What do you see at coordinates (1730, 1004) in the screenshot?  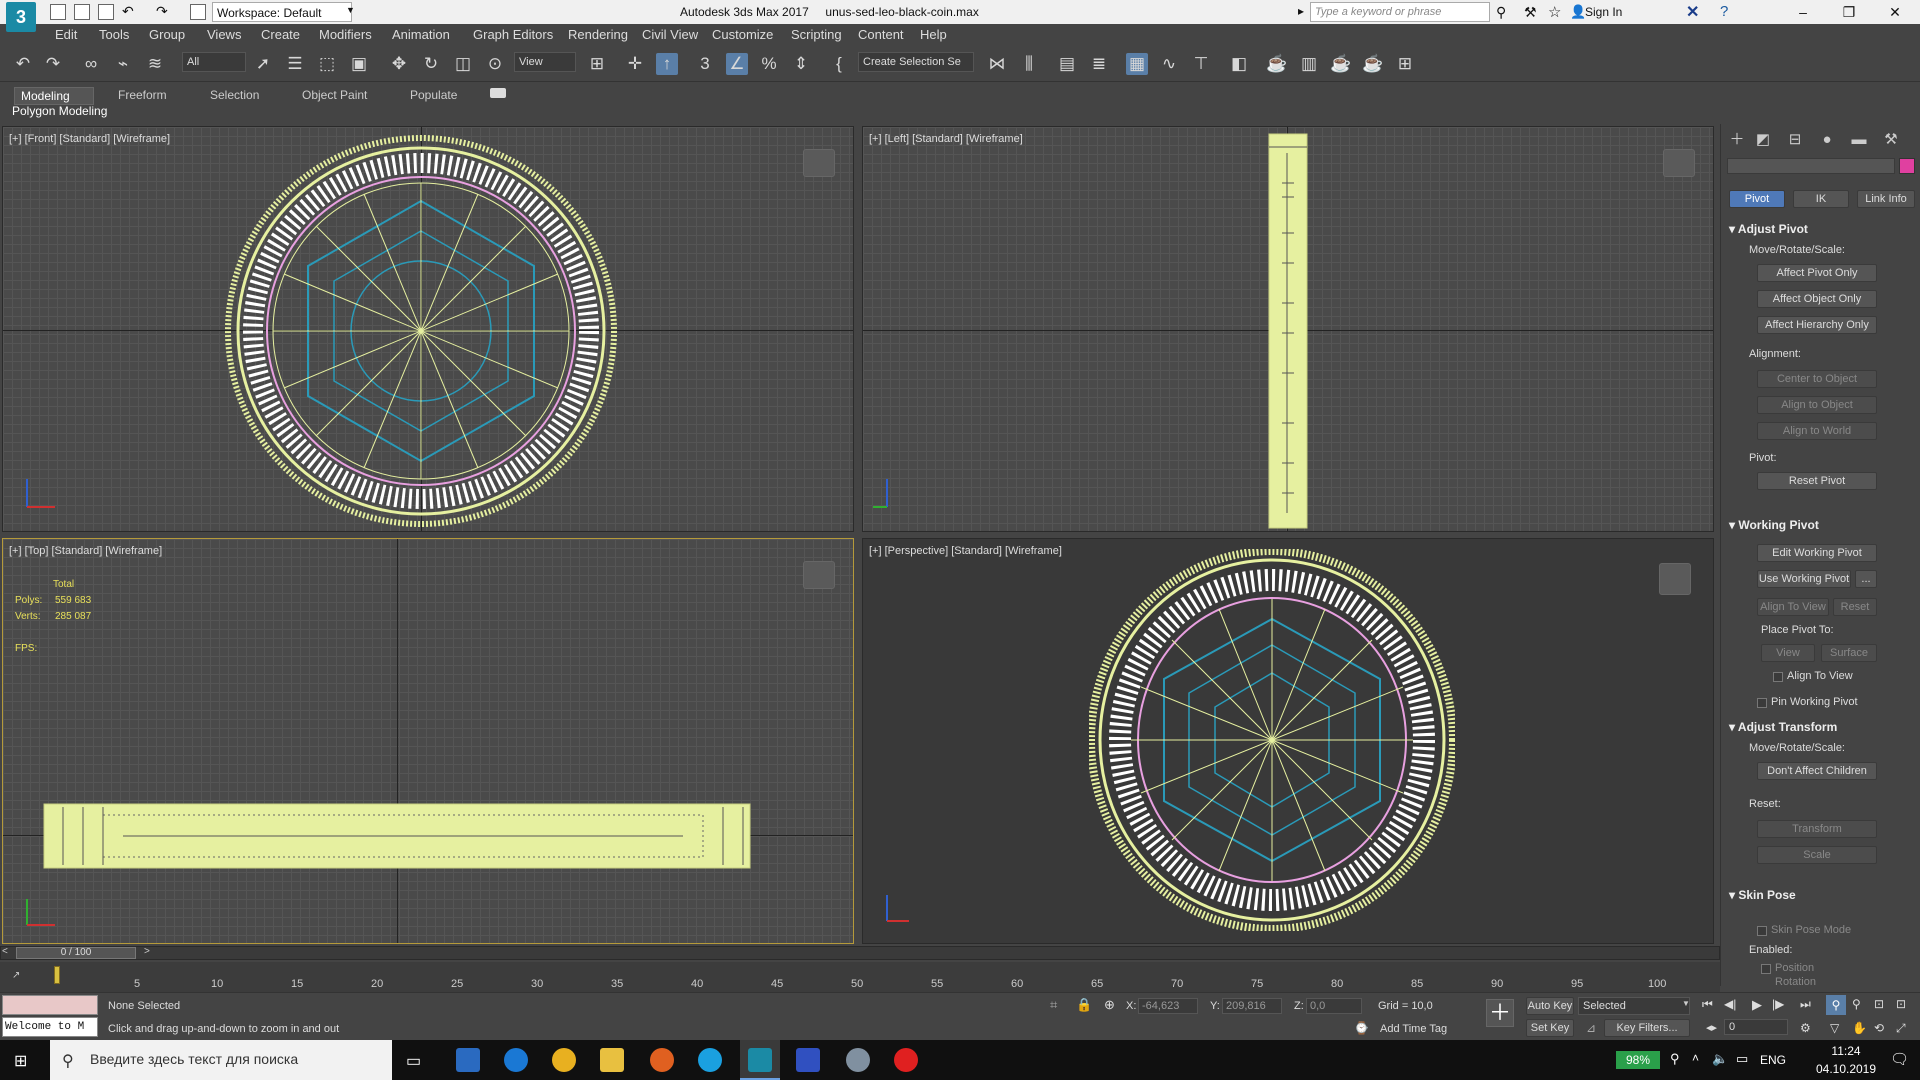 I see `previous-key-icon: ◀|` at bounding box center [1730, 1004].